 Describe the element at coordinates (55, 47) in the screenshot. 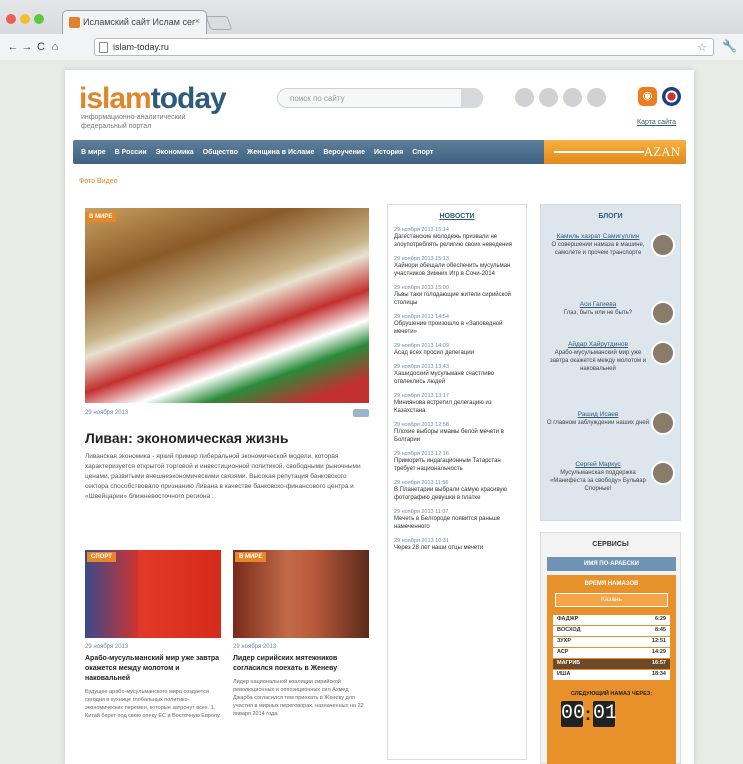

I see `home-icon: ⌂` at that location.